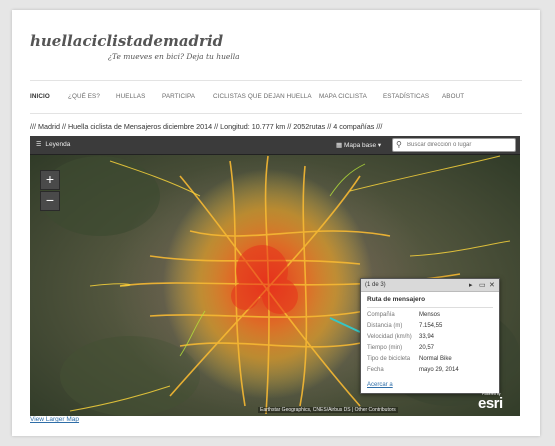 The image size is (555, 446). I want to click on nav-item-mapa-ciclista: MAPA CICLISTA, so click(343, 96).